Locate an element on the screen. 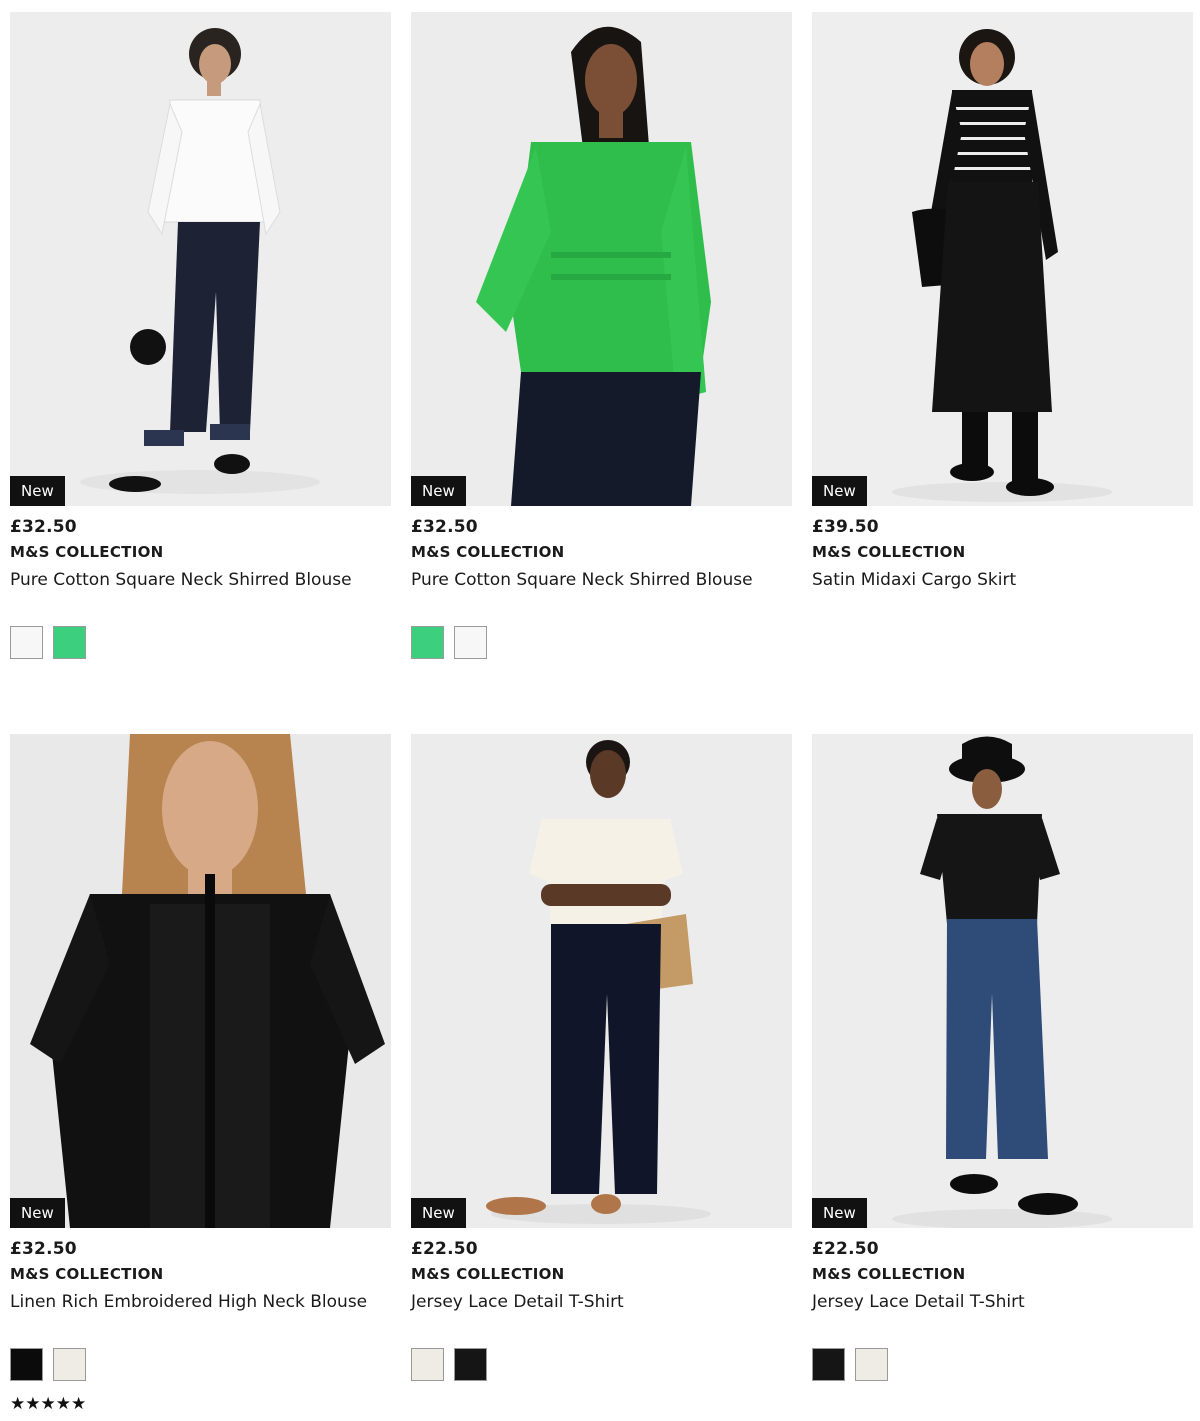 Image resolution: width=1200 pixels, height=1421 pixels. product-price: £39.50 is located at coordinates (845, 527).